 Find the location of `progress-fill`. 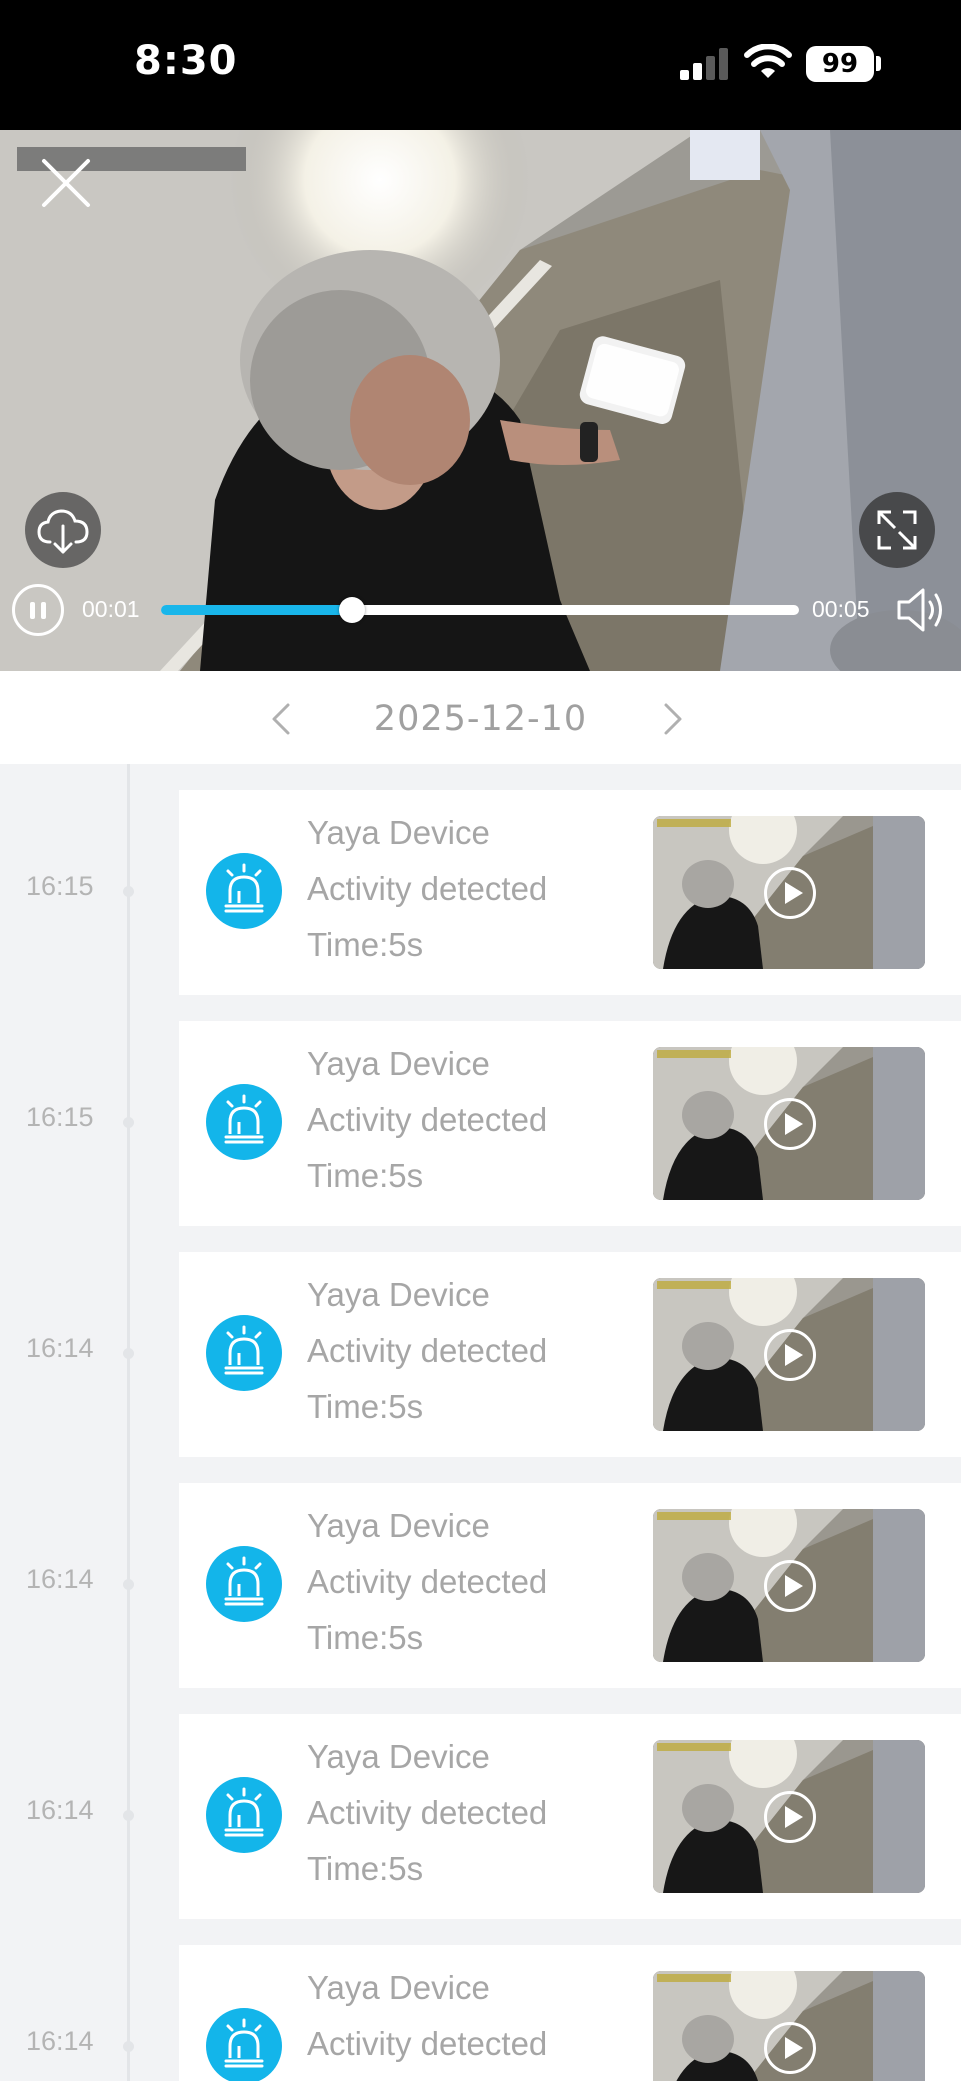

progress-fill is located at coordinates (257, 610).